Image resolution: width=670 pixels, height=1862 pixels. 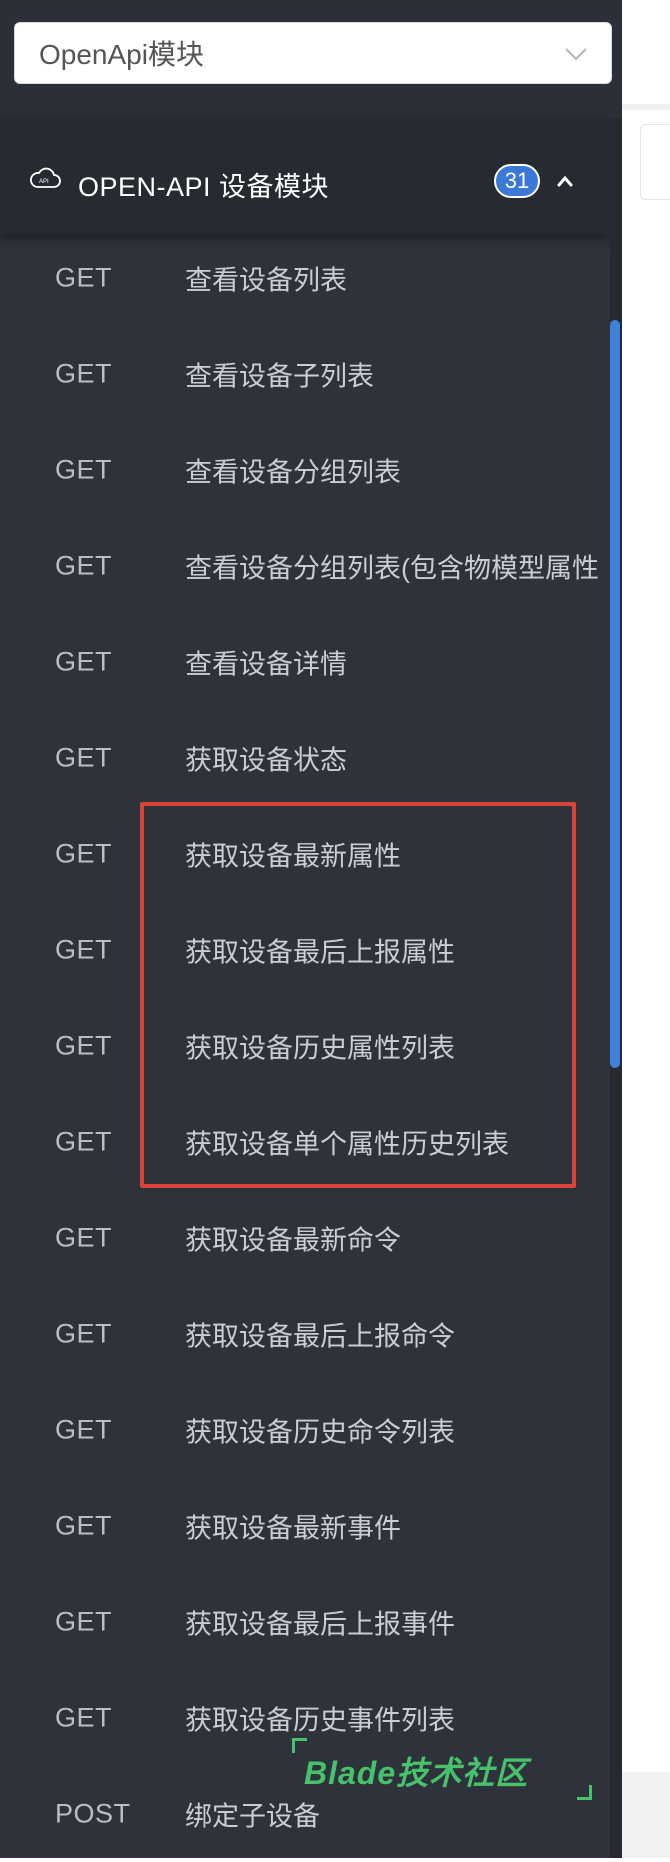 I want to click on endpoint-label: 获取设备最后上报命令, so click(x=320, y=1336).